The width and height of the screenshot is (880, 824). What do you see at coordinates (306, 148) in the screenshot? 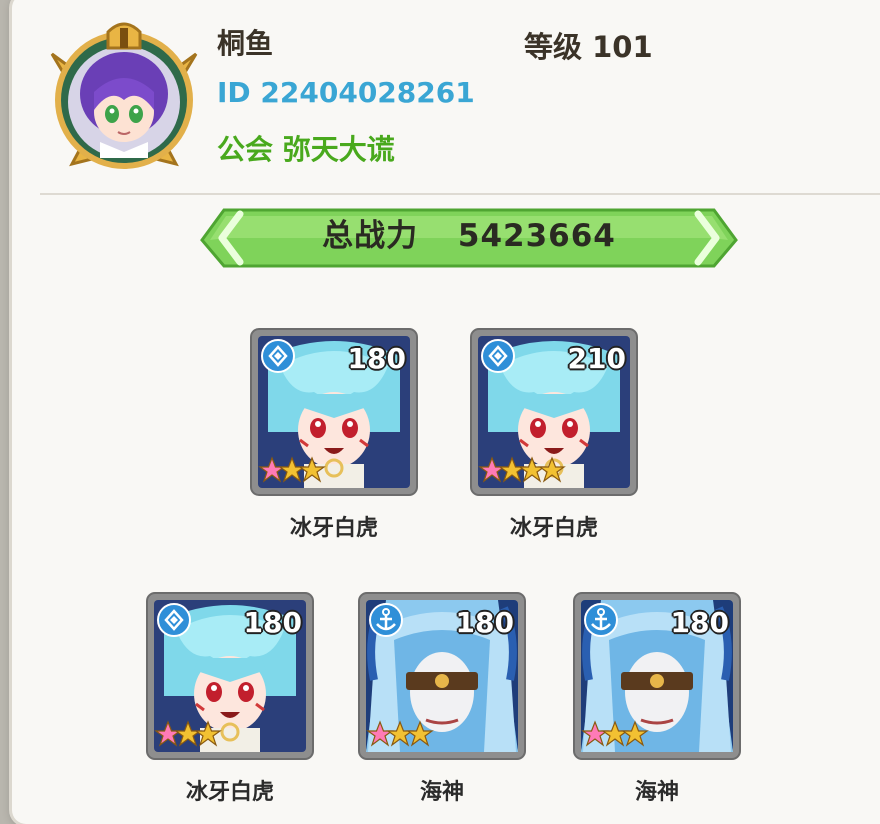
I see `player-guild: 公会 弥天大谎` at bounding box center [306, 148].